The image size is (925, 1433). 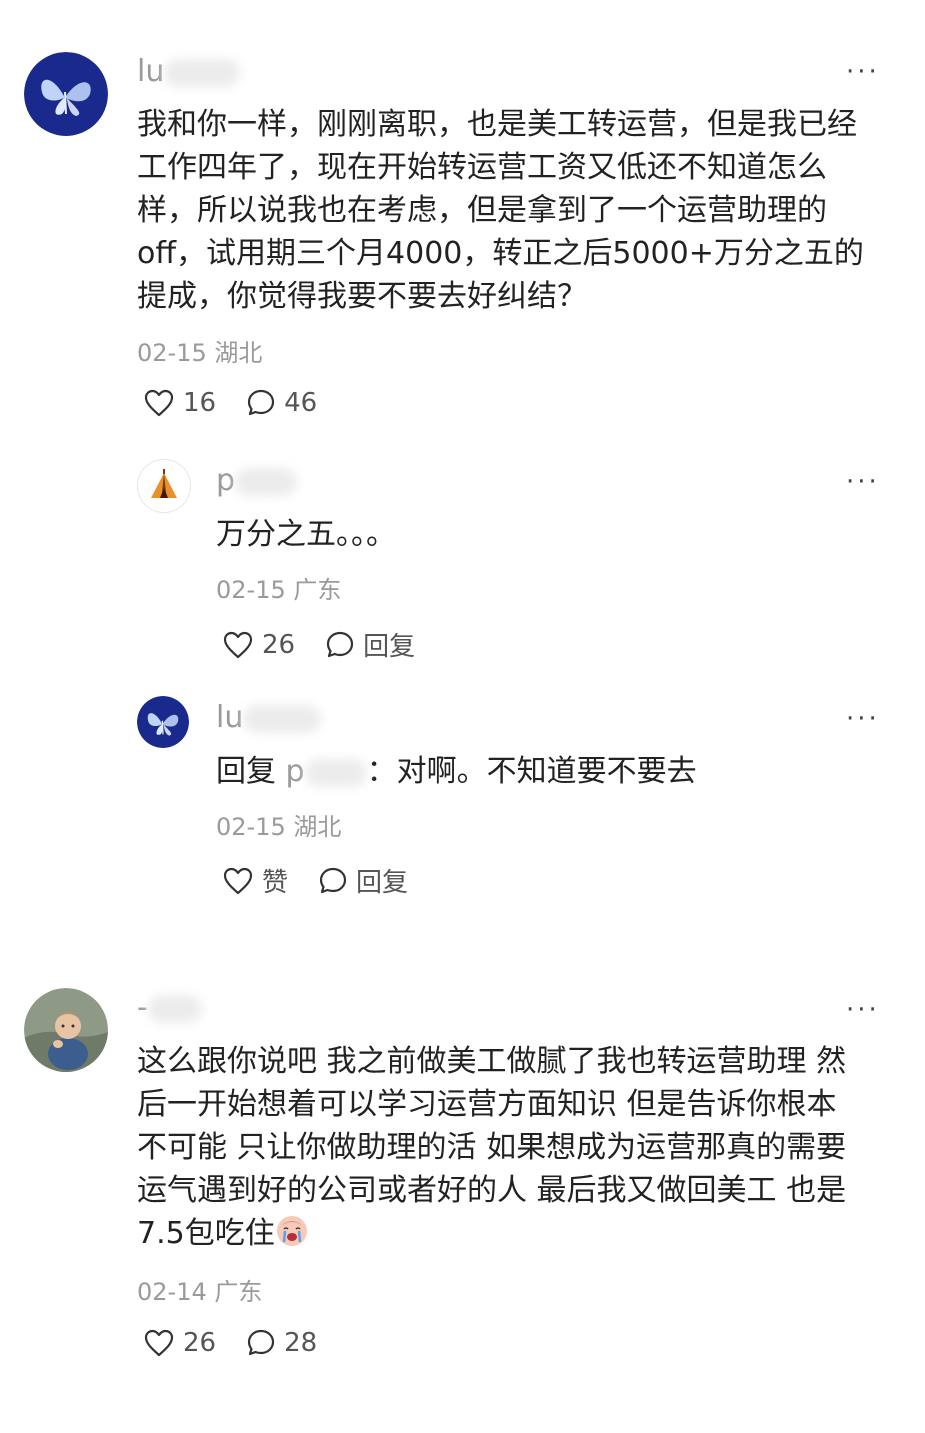 I want to click on baby-photo-avatar-icon, so click(x=66, y=1030).